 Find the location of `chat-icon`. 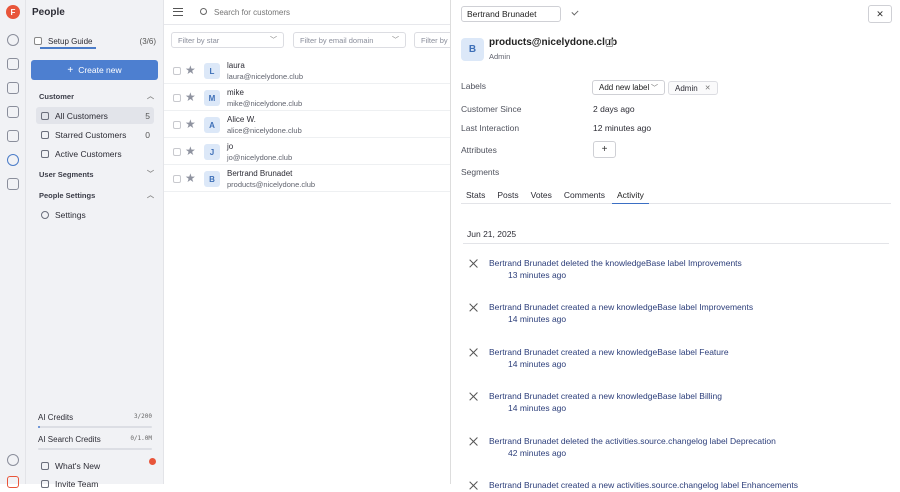

chat-icon is located at coordinates (13, 184).